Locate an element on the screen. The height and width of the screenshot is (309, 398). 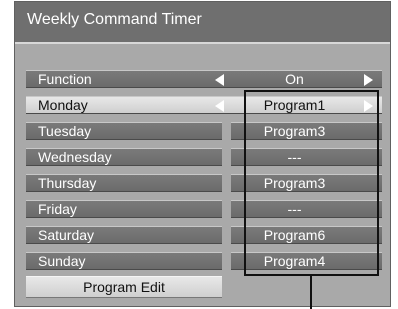
row-label-friday: Friday is located at coordinates (124, 209).